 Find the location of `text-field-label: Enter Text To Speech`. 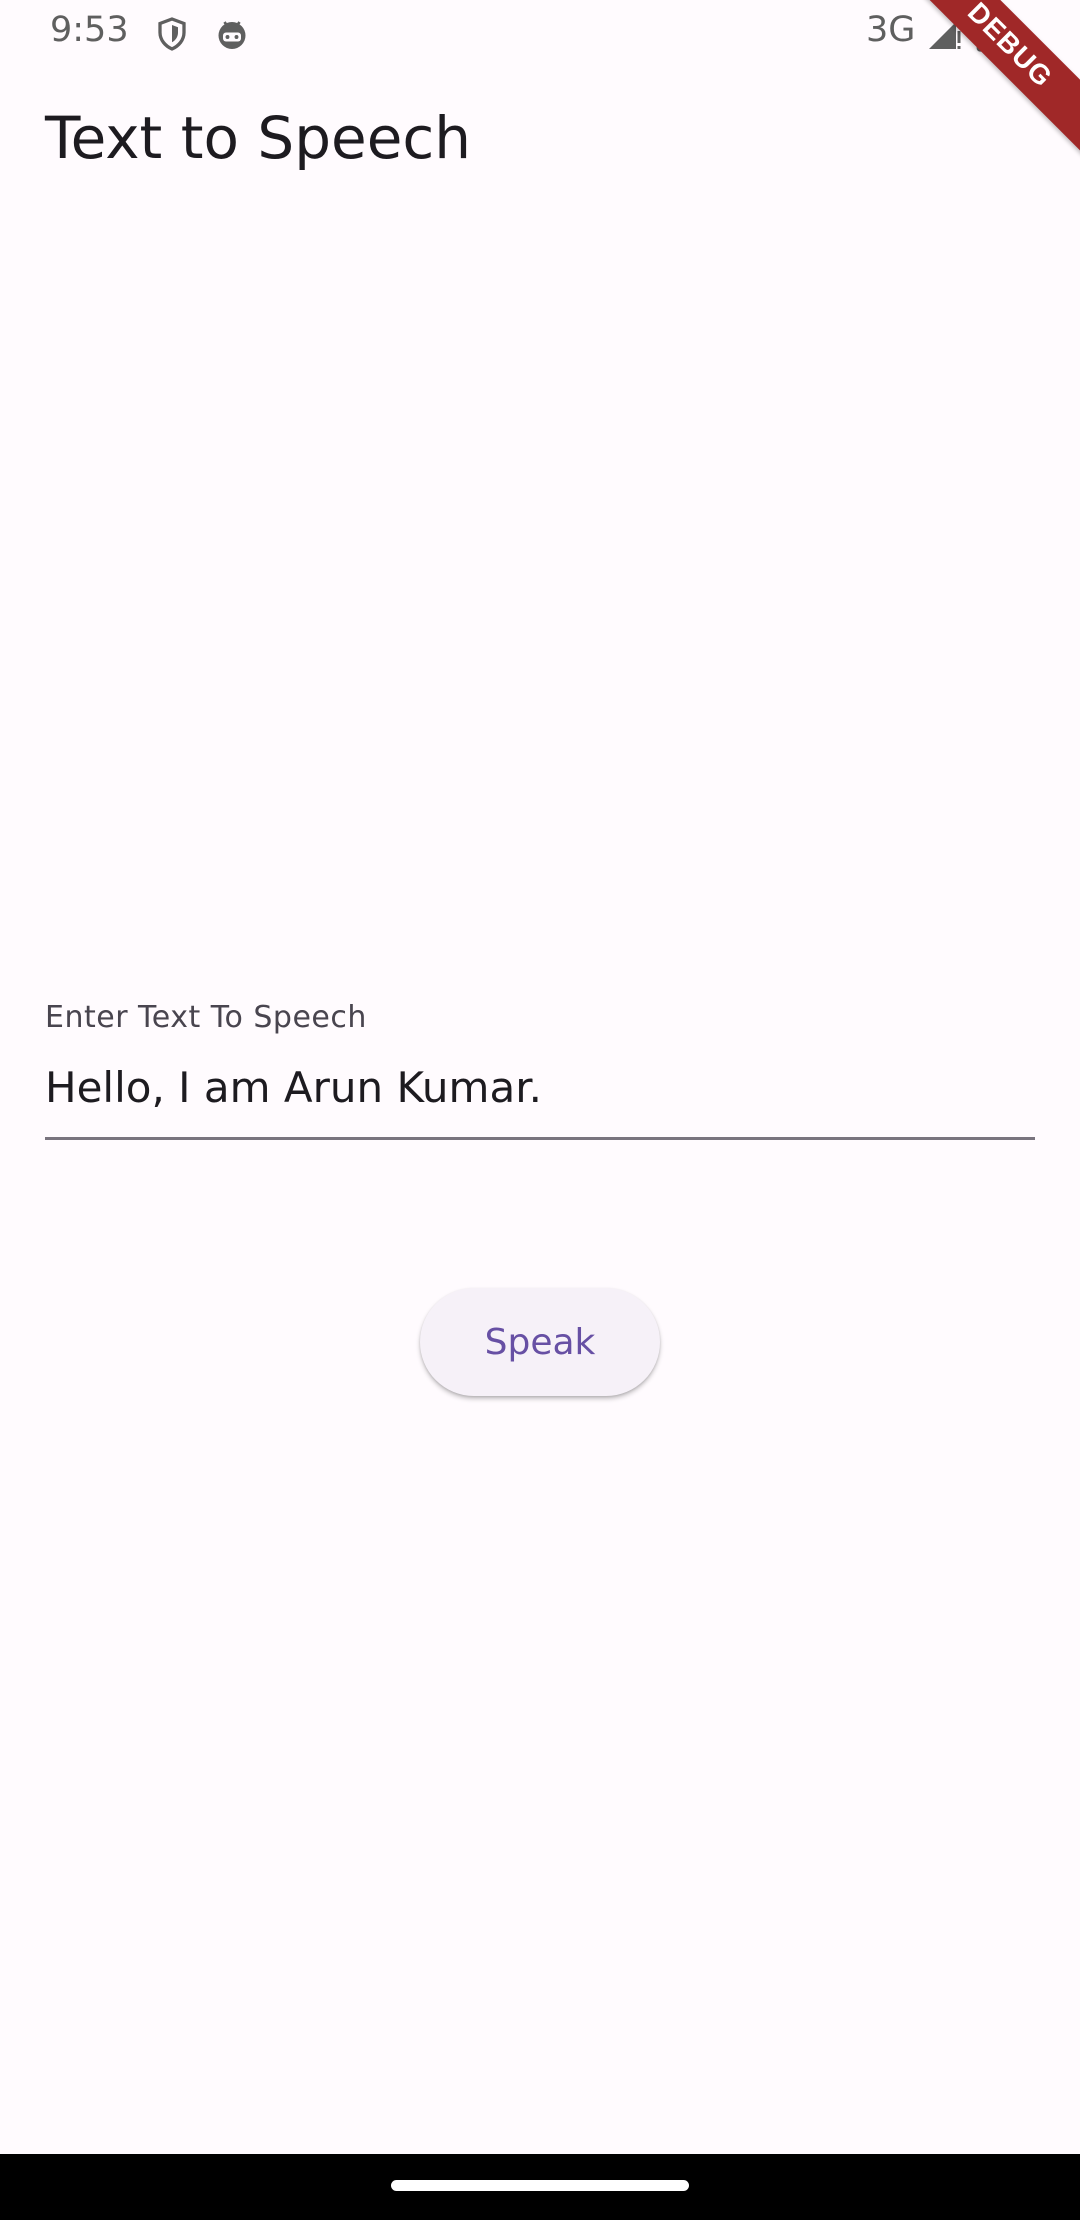

text-field-label: Enter Text To Speech is located at coordinates (206, 1017).